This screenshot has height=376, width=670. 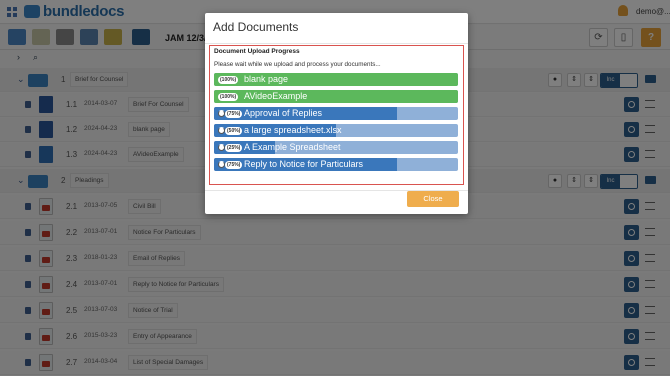 I want to click on progress-percent: (25%), so click(x=234, y=148).